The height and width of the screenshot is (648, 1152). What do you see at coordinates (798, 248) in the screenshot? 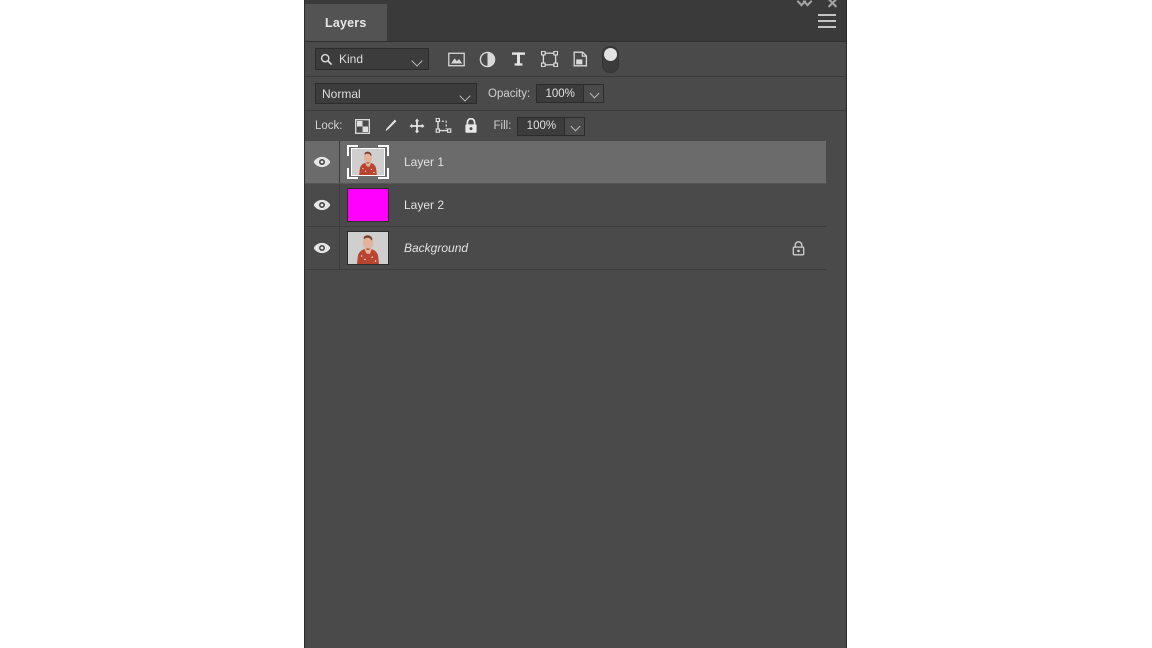
I see `lock-icon` at bounding box center [798, 248].